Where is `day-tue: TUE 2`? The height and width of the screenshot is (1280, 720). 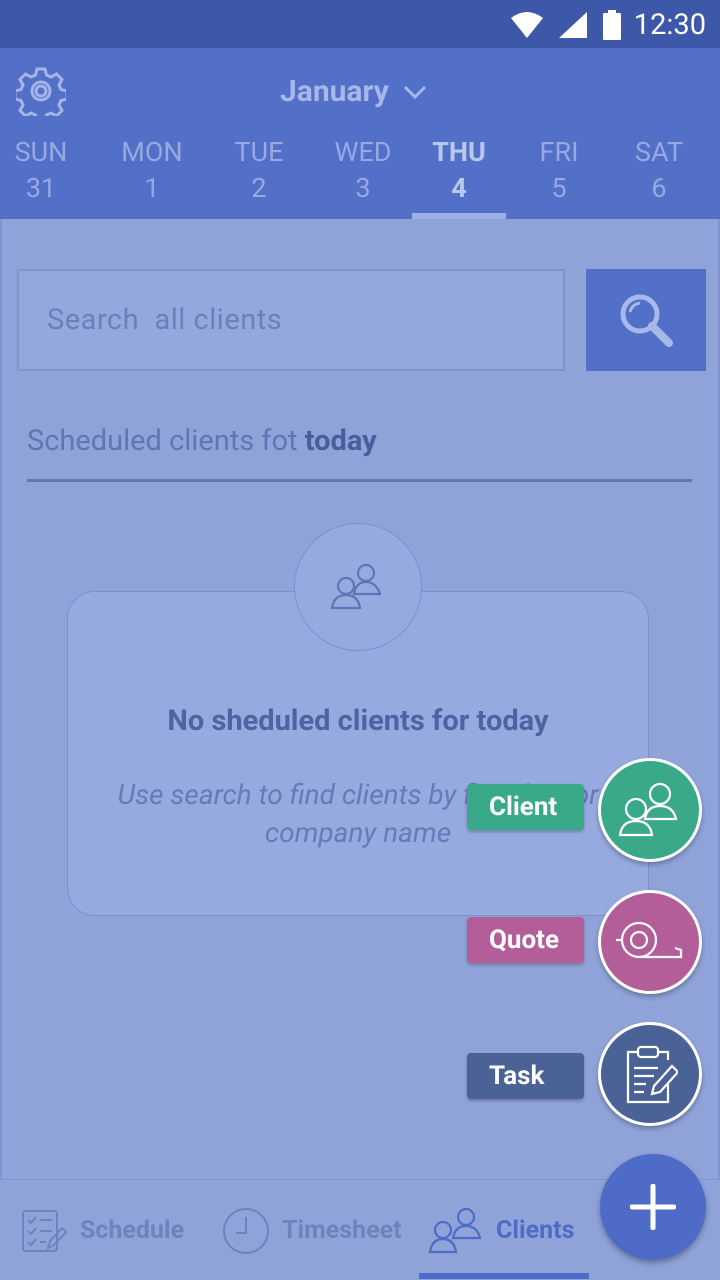 day-tue: TUE 2 is located at coordinates (259, 176).